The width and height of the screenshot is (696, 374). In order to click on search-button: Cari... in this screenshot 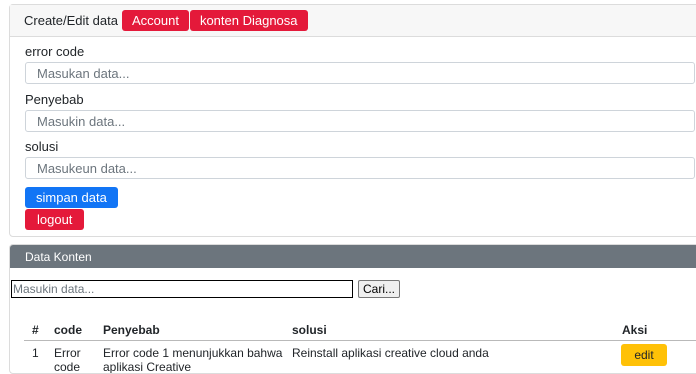, I will do `click(379, 289)`.